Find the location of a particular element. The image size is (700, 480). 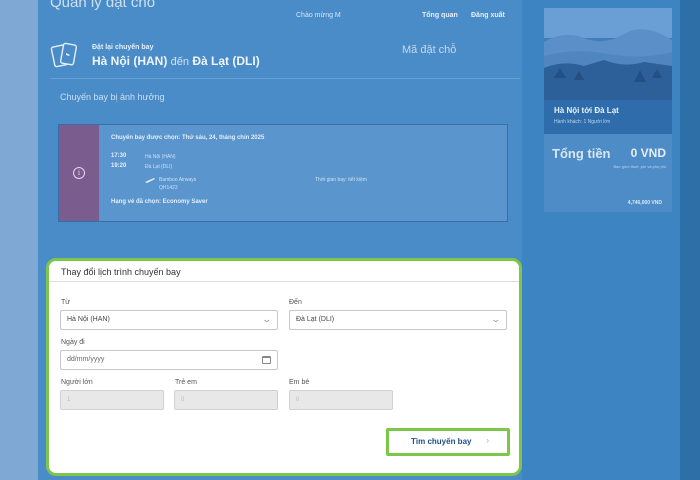

page-title: Quản lý đặt chỗ is located at coordinates (103, 5).